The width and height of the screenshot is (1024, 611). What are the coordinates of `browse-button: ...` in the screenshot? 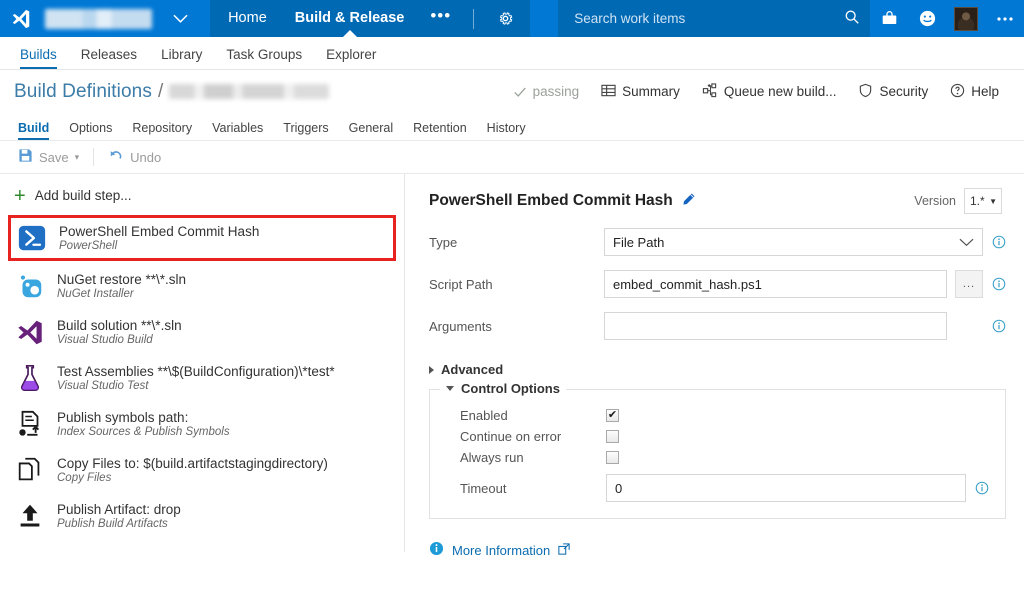 It's located at (969, 284).